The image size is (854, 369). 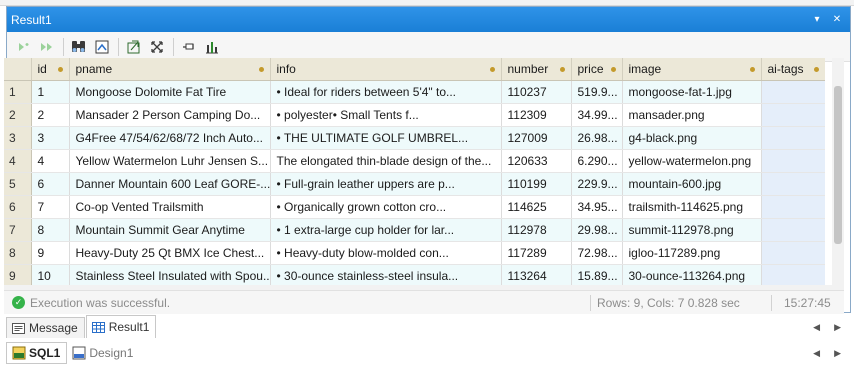 What do you see at coordinates (50, 184) in the screenshot?
I see `cell-id: 6` at bounding box center [50, 184].